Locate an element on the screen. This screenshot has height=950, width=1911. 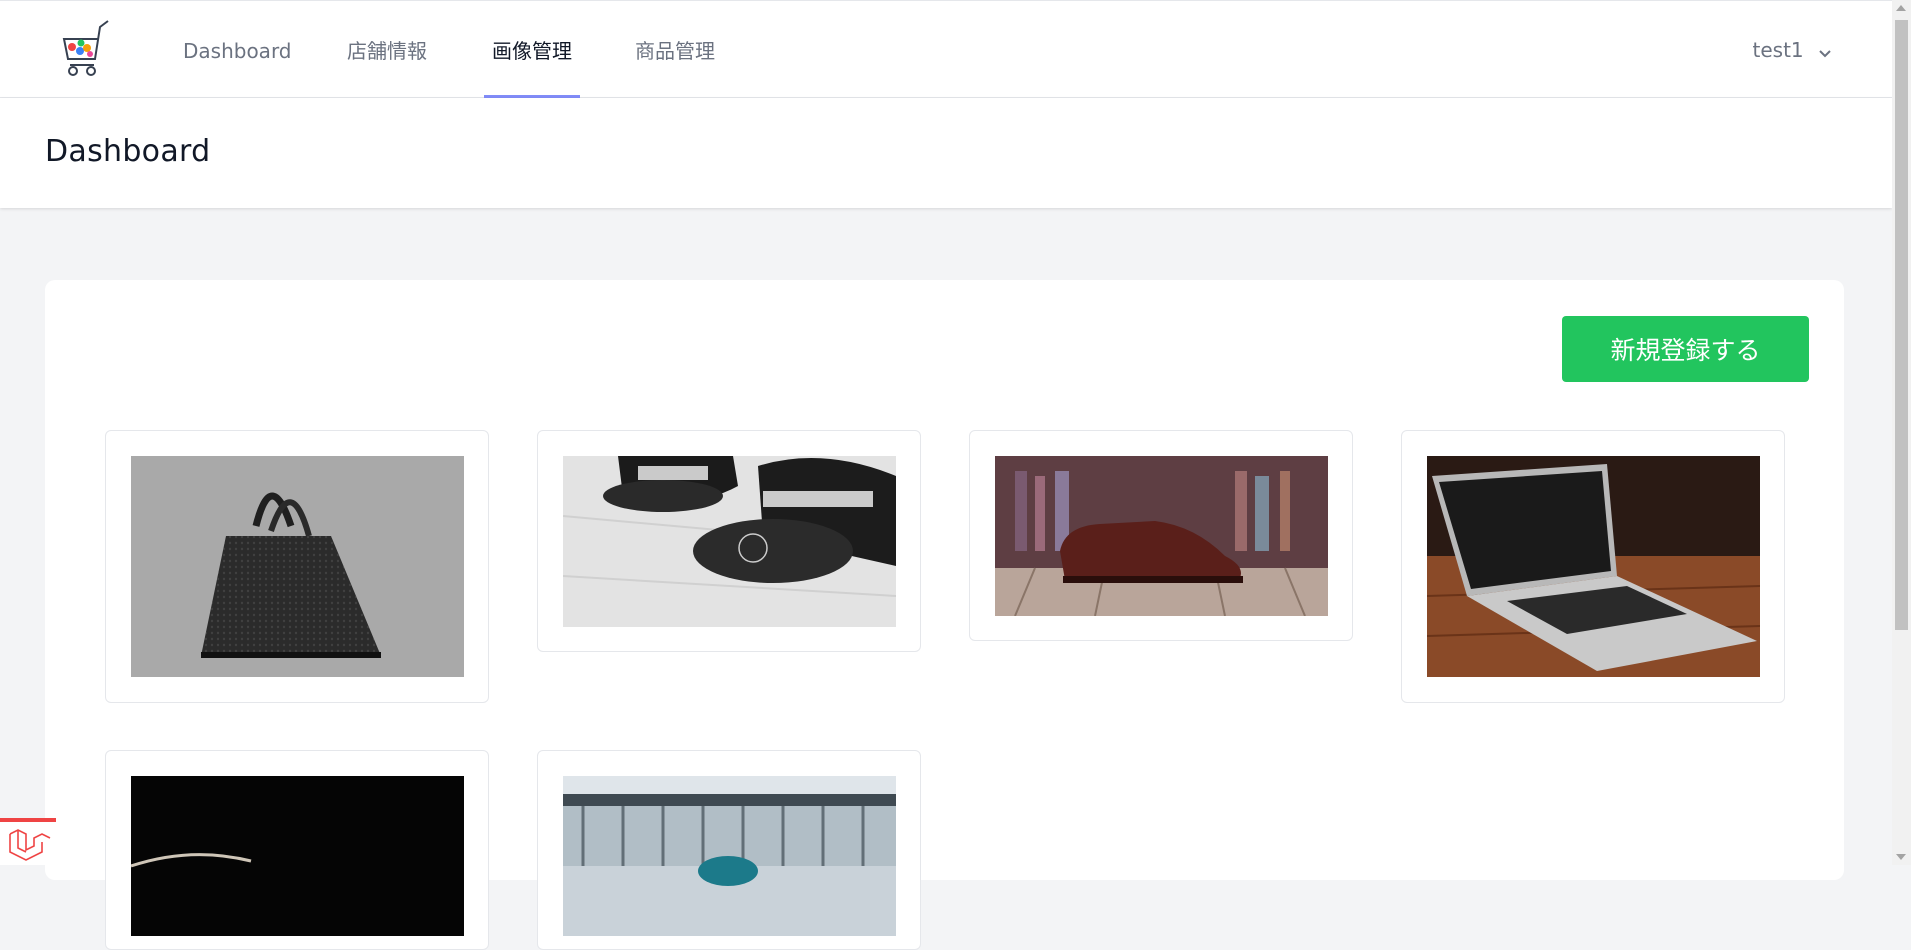
chevron-down-icon is located at coordinates (1825, 52).